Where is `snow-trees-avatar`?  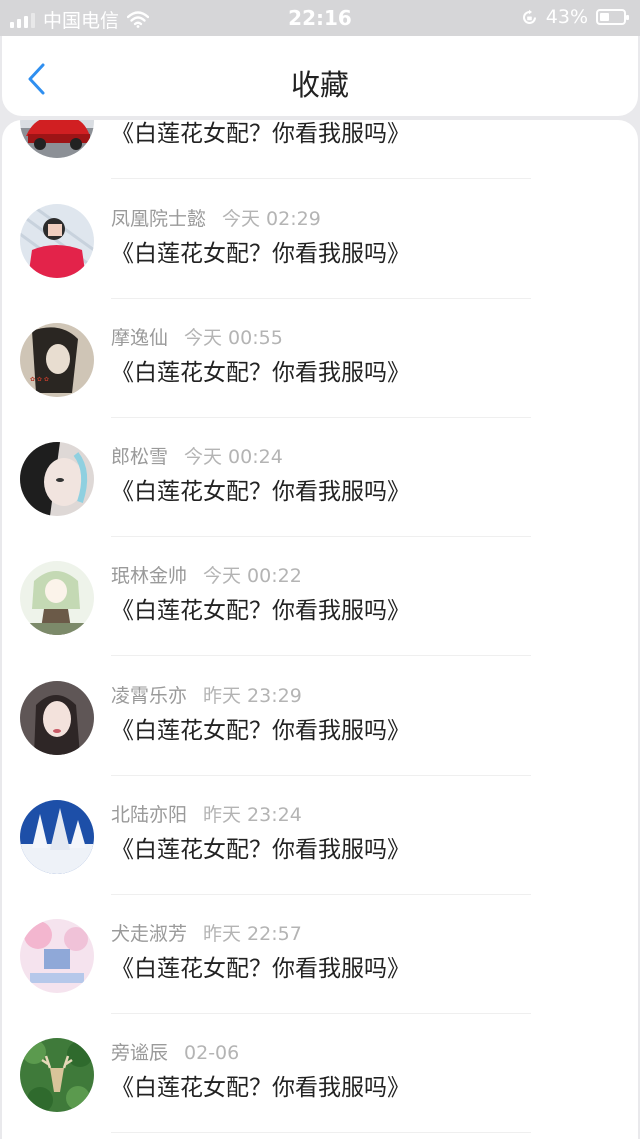
snow-trees-avatar is located at coordinates (57, 837).